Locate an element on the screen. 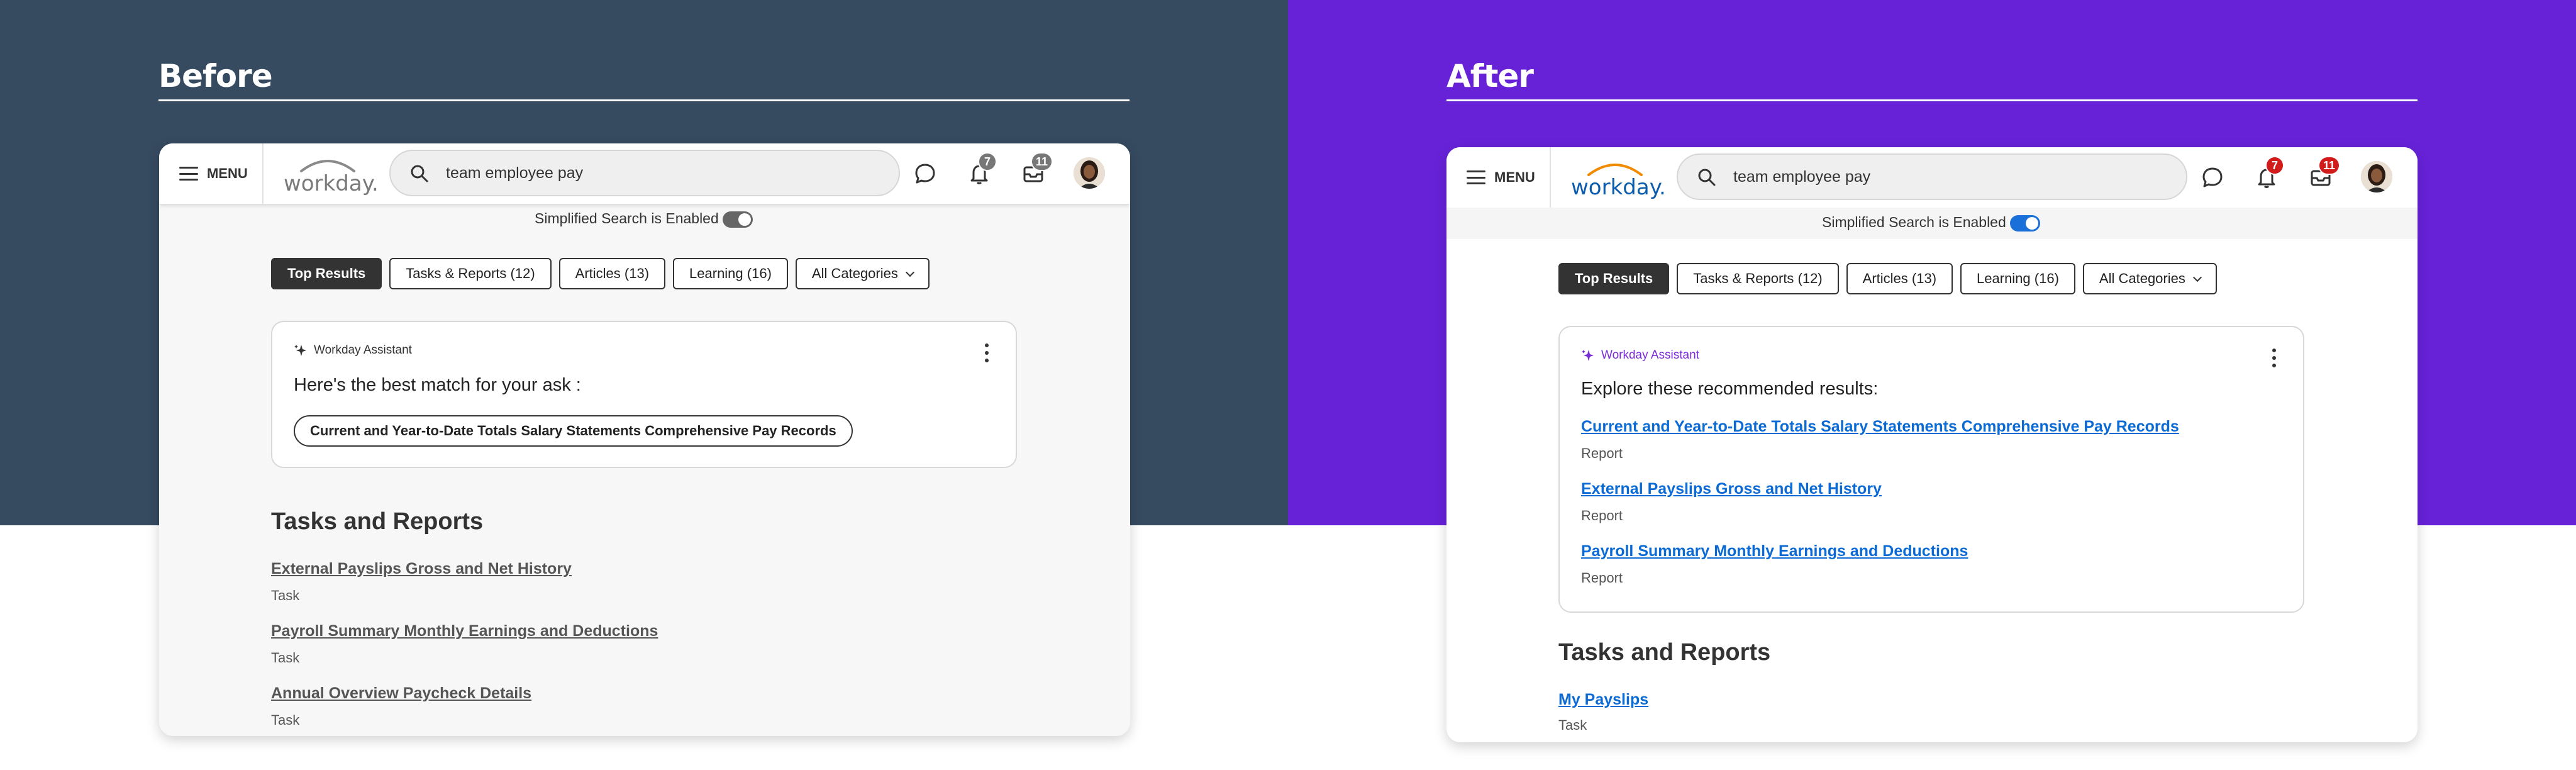  before-heading: Before is located at coordinates (215, 76).